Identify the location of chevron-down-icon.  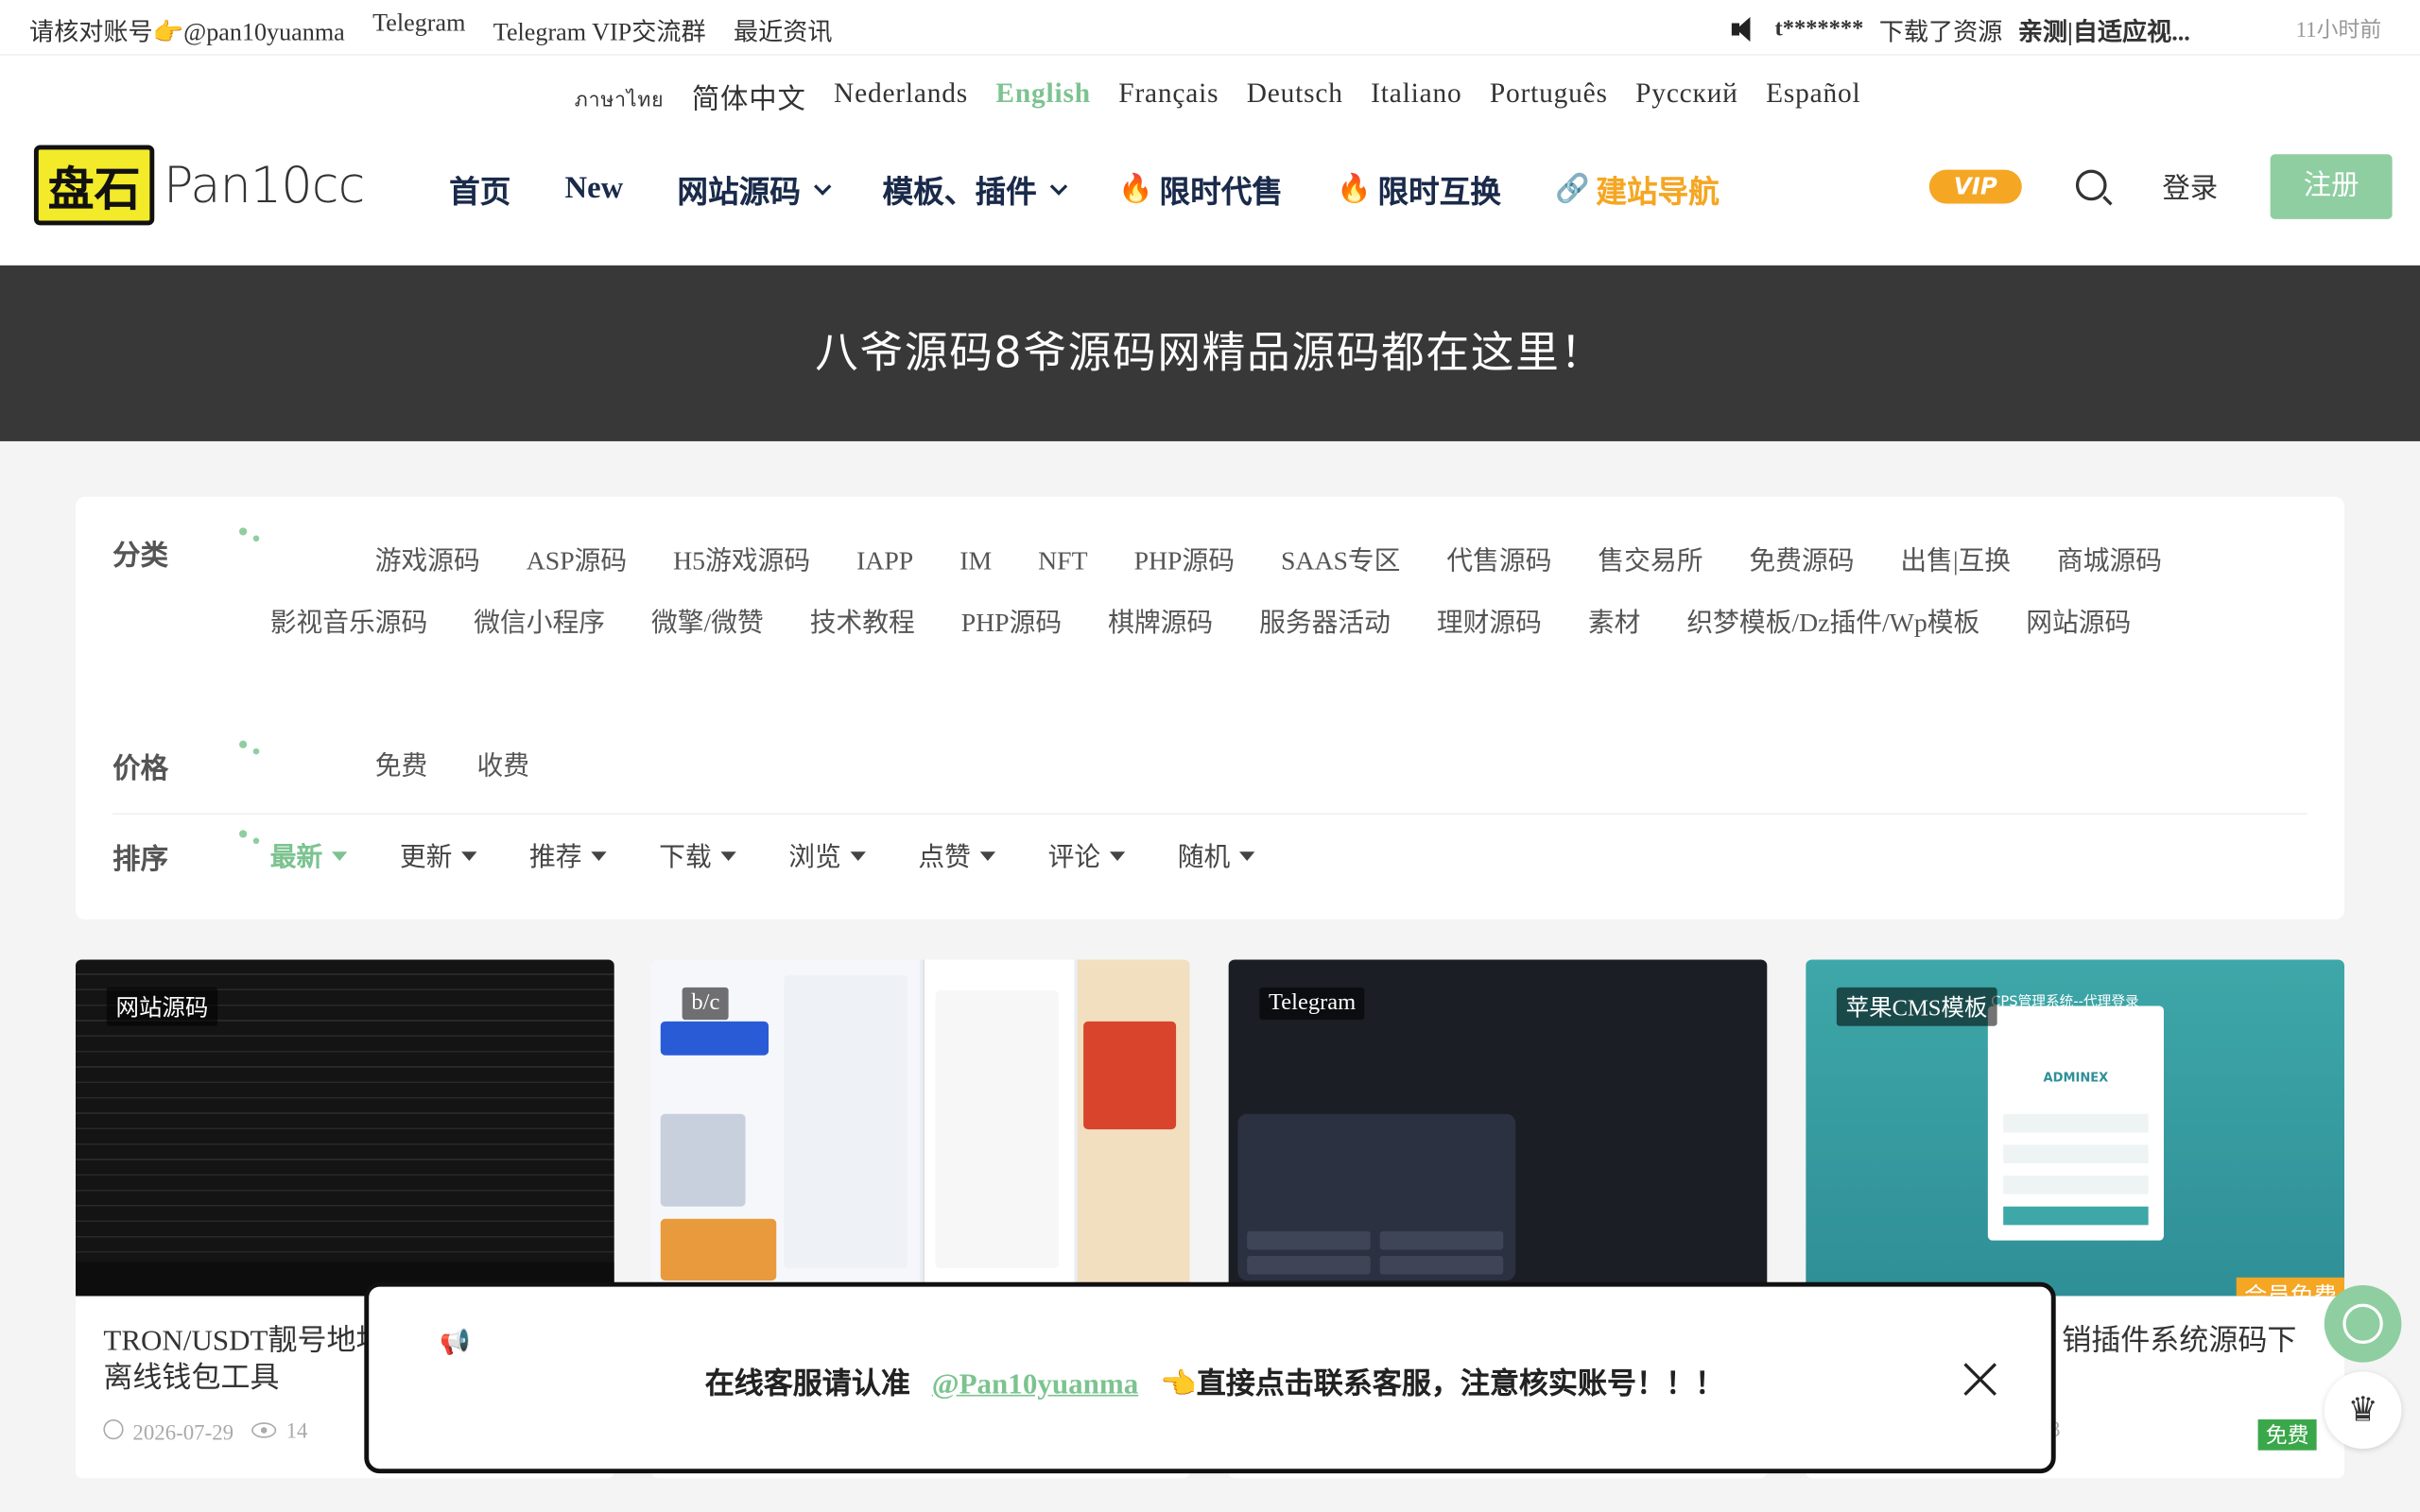
(822, 186).